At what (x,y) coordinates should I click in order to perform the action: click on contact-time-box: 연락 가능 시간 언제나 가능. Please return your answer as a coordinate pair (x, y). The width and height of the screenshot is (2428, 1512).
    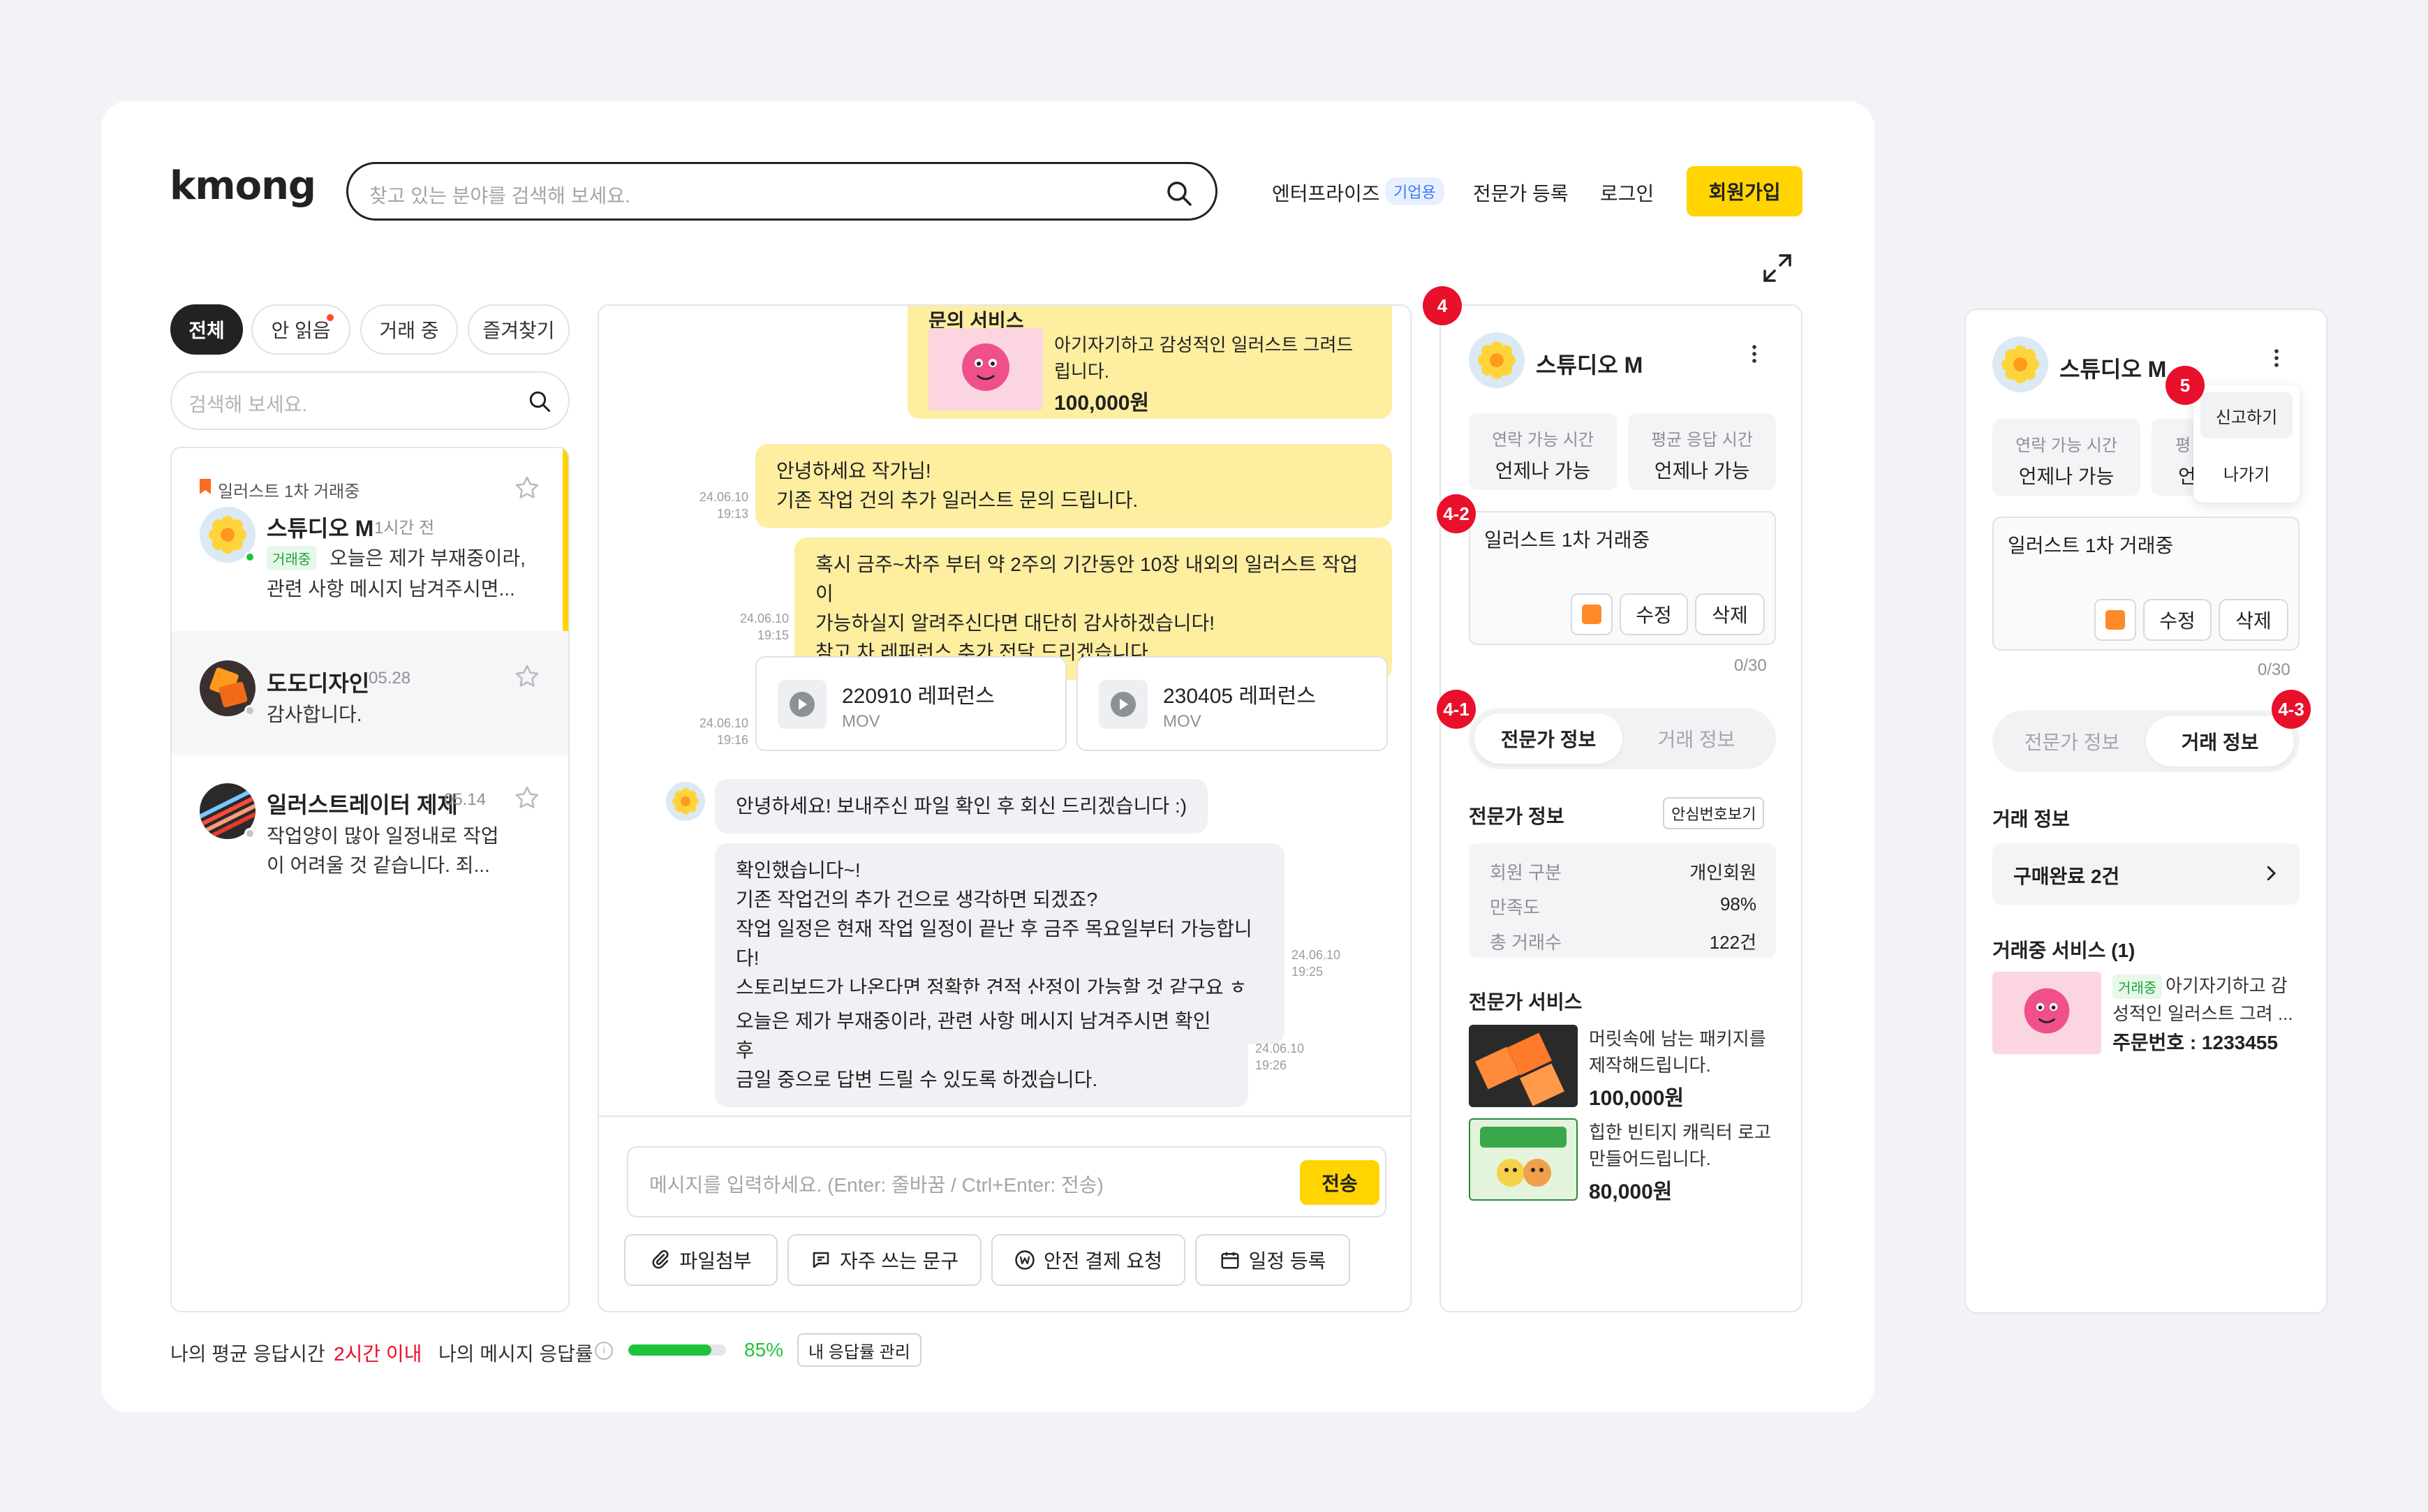
    Looking at the image, I should click on (1543, 451).